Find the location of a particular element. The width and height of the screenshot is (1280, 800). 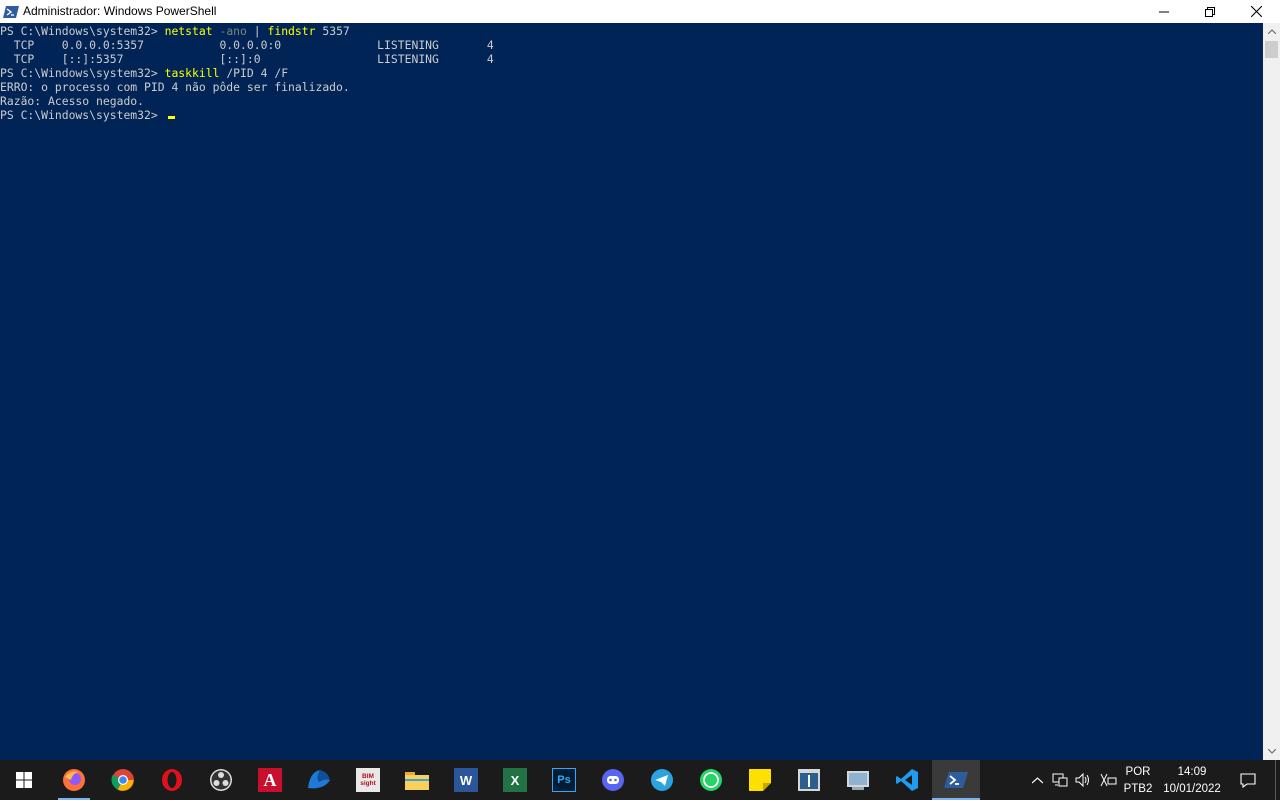

console-line: PS C:\Windows\system32> is located at coordinates (82, 115).